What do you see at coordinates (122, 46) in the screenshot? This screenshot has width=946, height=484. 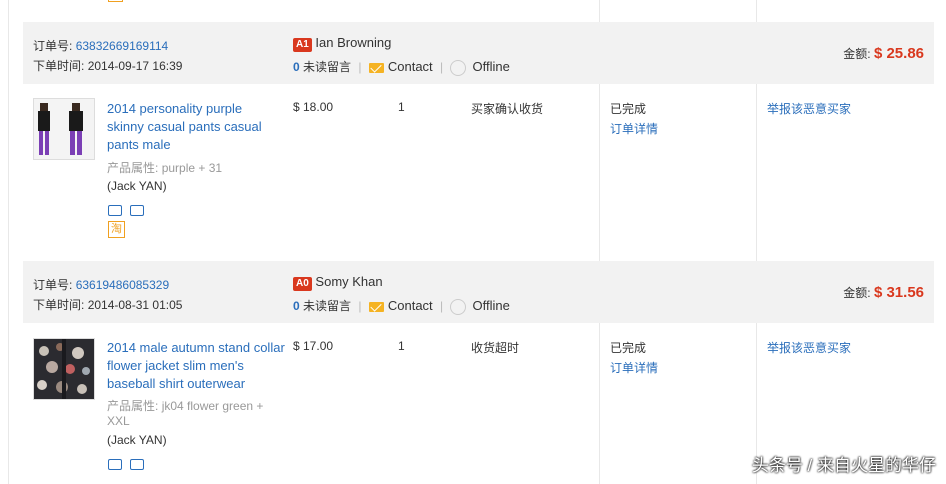 I see `order-number-link: 63832669169114` at bounding box center [122, 46].